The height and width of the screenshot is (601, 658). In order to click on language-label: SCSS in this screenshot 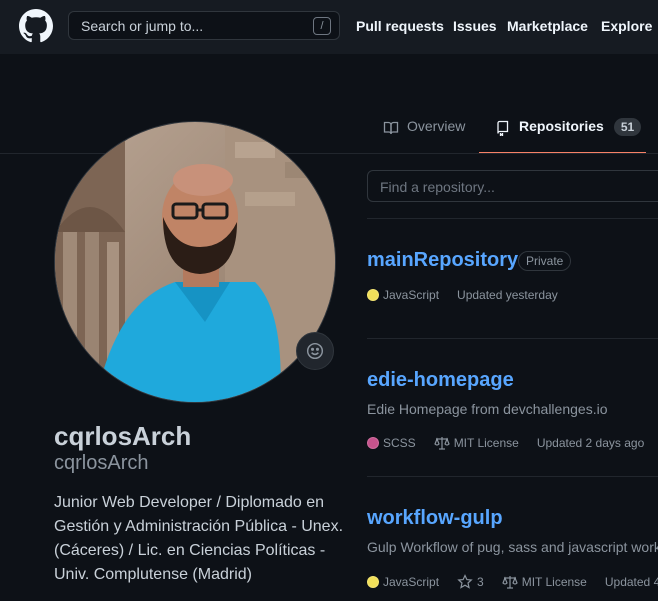, I will do `click(399, 443)`.